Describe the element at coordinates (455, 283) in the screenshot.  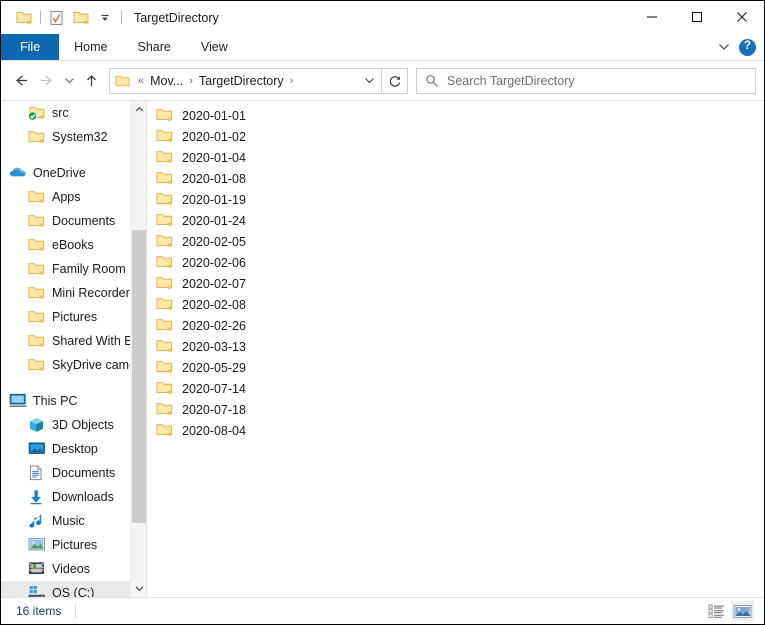
I see `file-list-item: 2020-02-07` at that location.